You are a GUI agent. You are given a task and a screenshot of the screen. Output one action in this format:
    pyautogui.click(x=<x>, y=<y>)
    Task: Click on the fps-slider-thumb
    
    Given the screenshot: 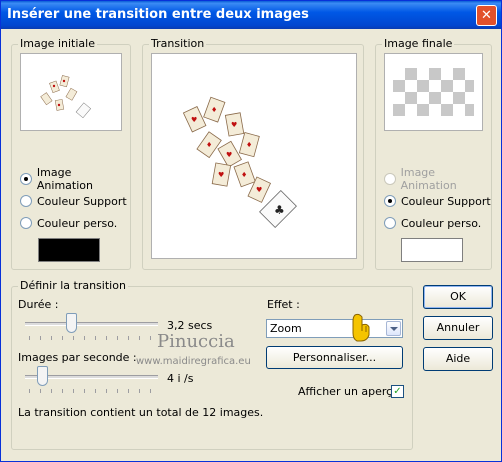 What is the action you would take?
    pyautogui.click(x=42, y=376)
    